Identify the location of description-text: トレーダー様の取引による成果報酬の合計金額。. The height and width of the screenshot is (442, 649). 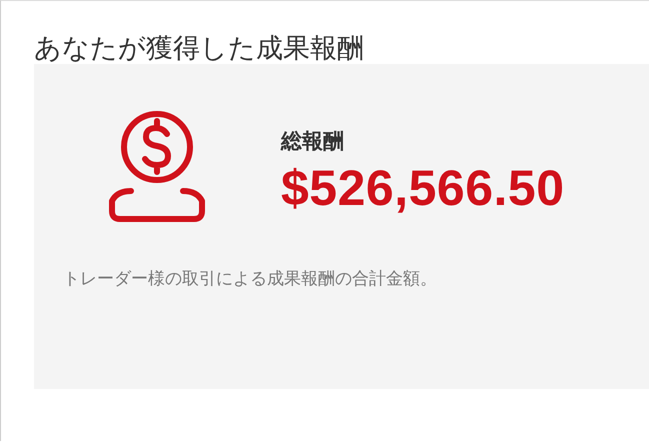
(250, 279).